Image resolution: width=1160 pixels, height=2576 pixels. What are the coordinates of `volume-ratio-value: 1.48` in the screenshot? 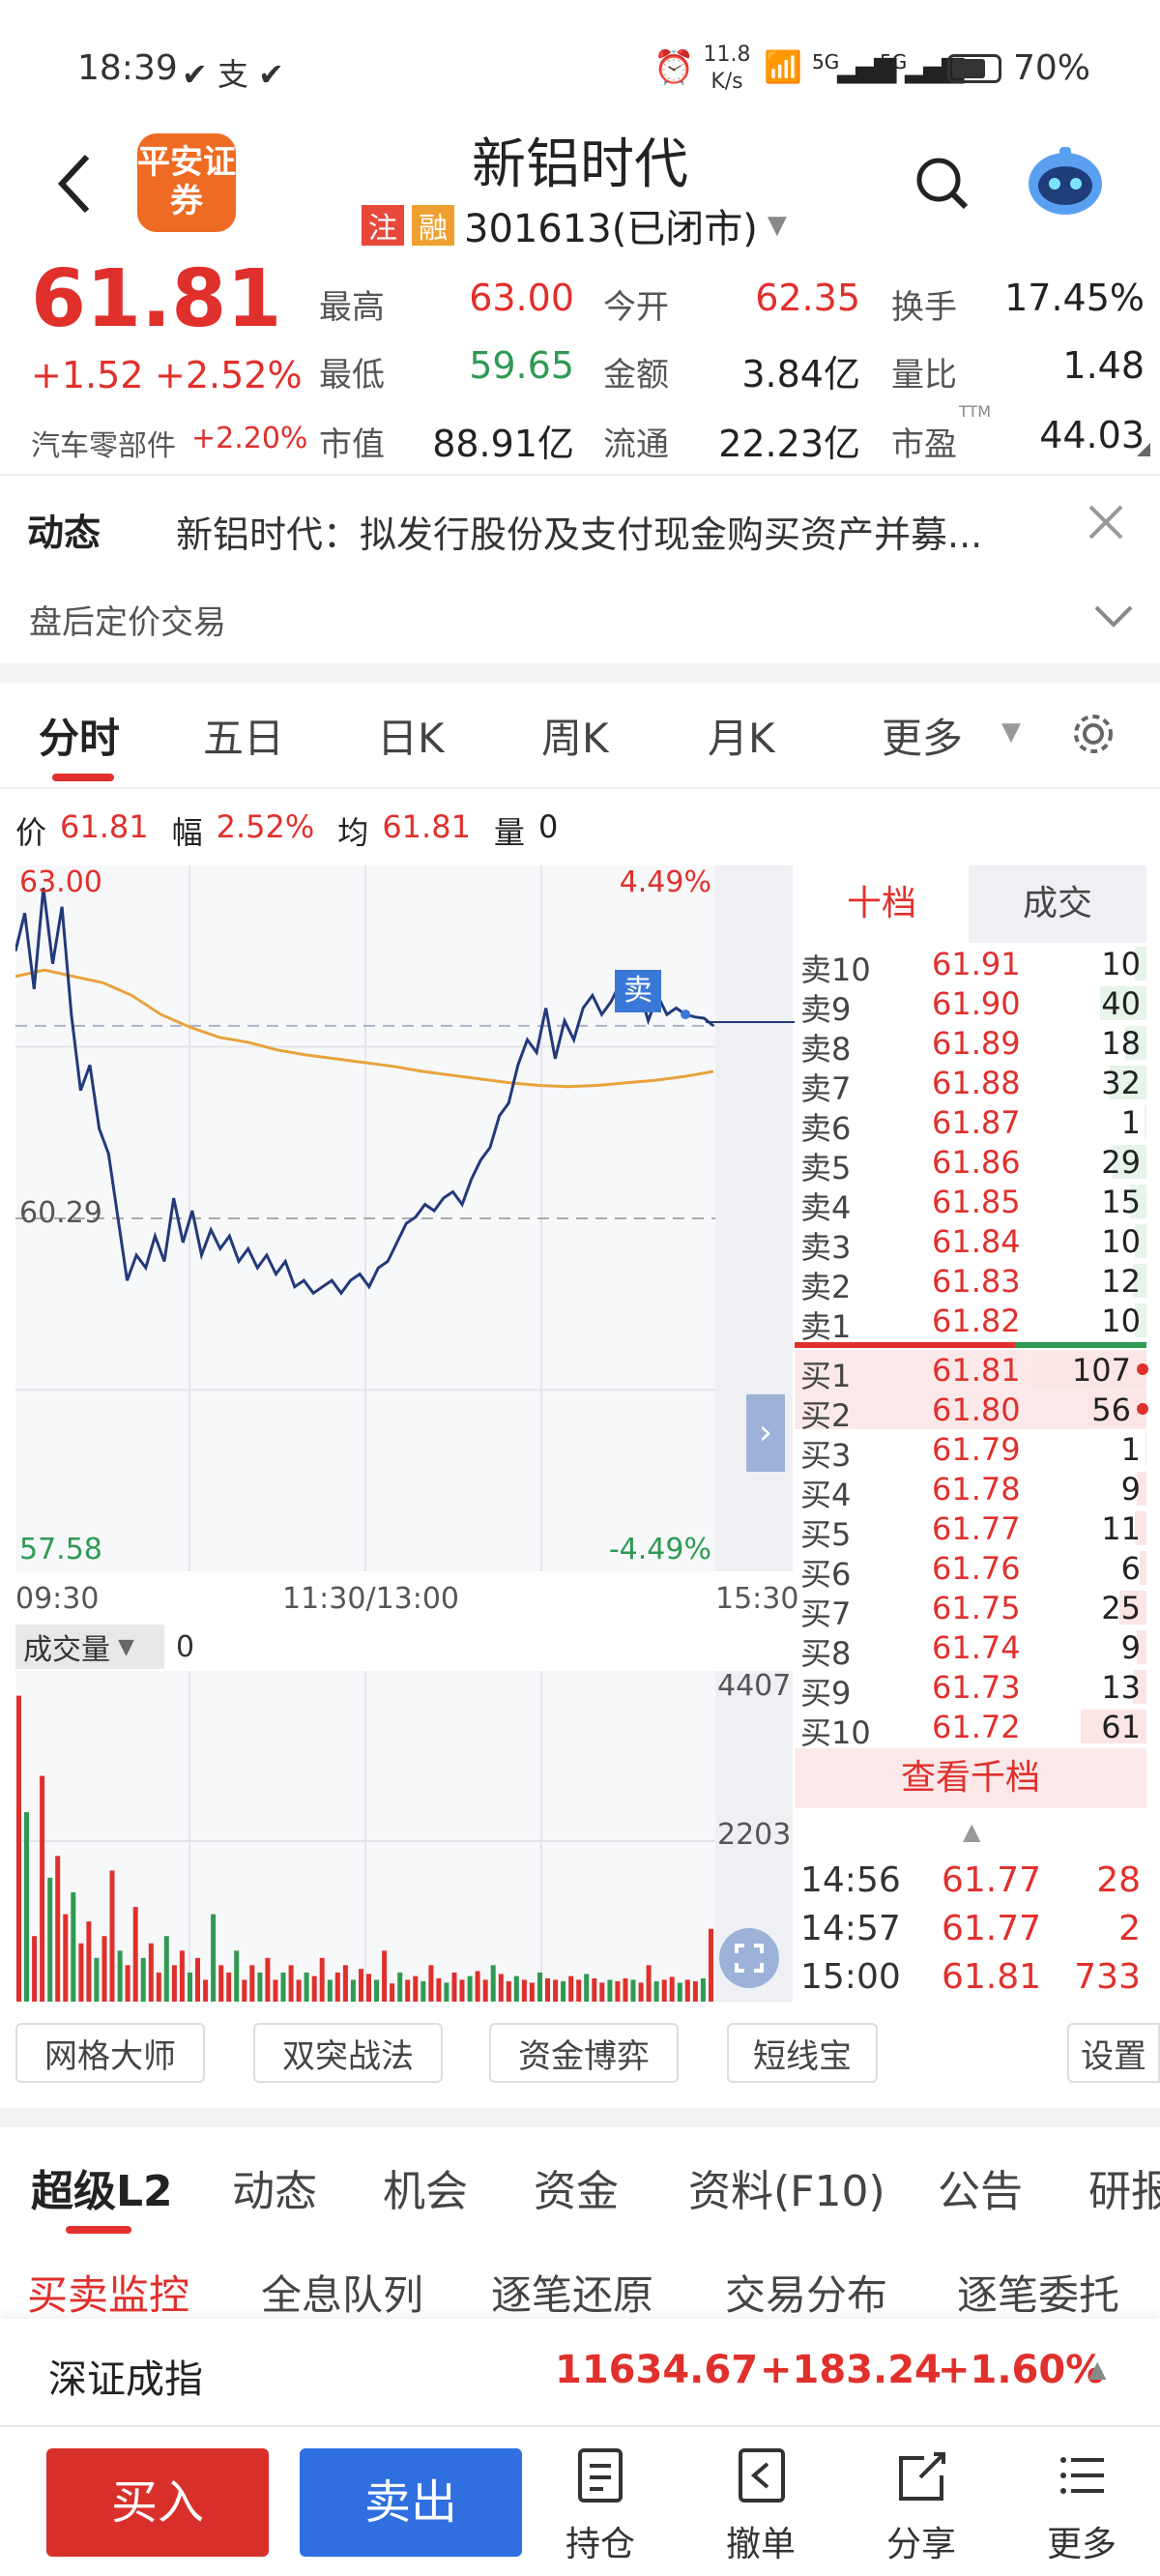 It's located at (1104, 365).